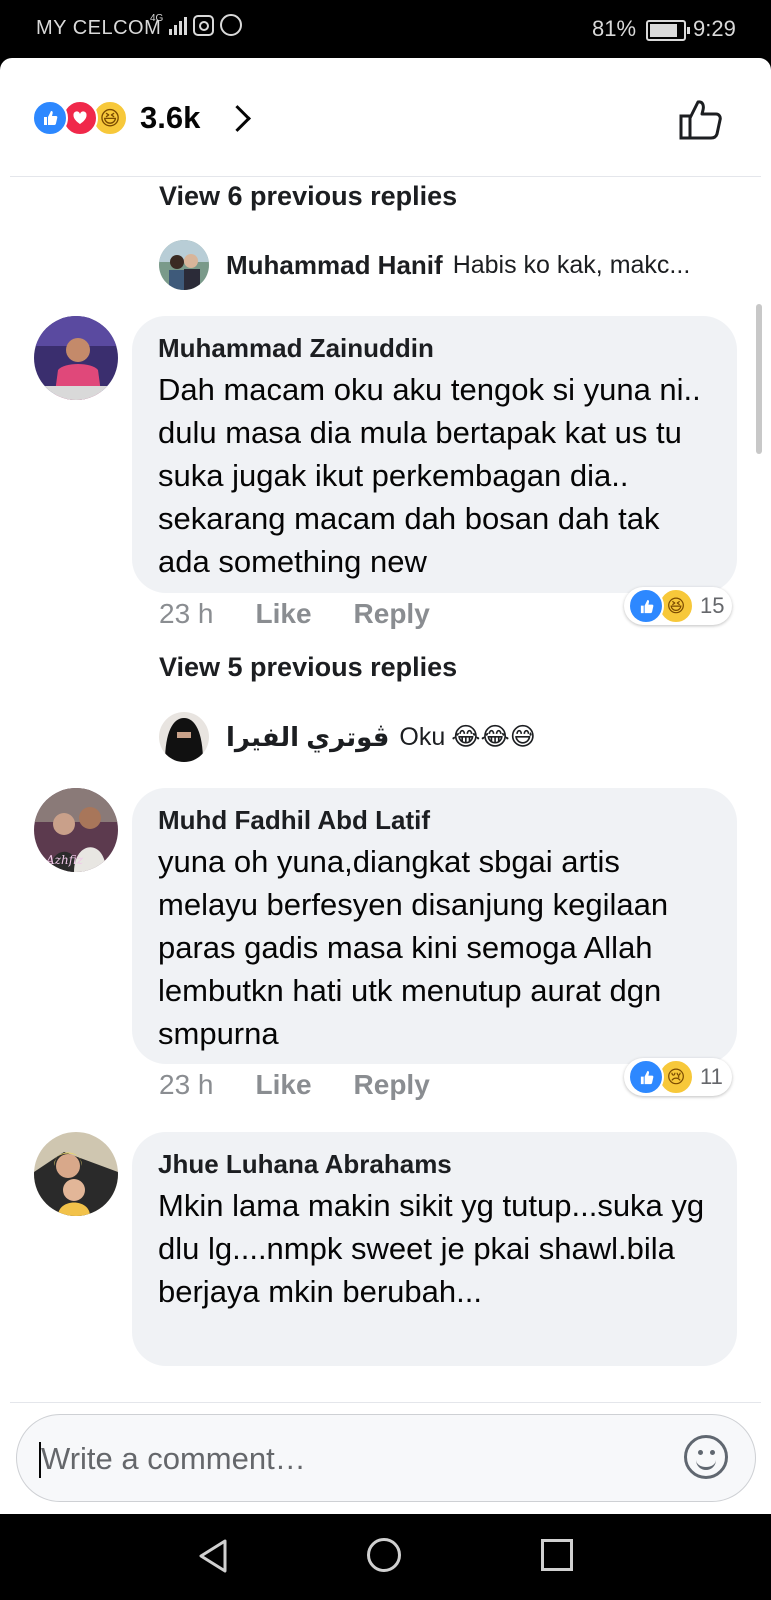  Describe the element at coordinates (64, 860) in the screenshot. I see `svg-text: Azhfiz` at that location.